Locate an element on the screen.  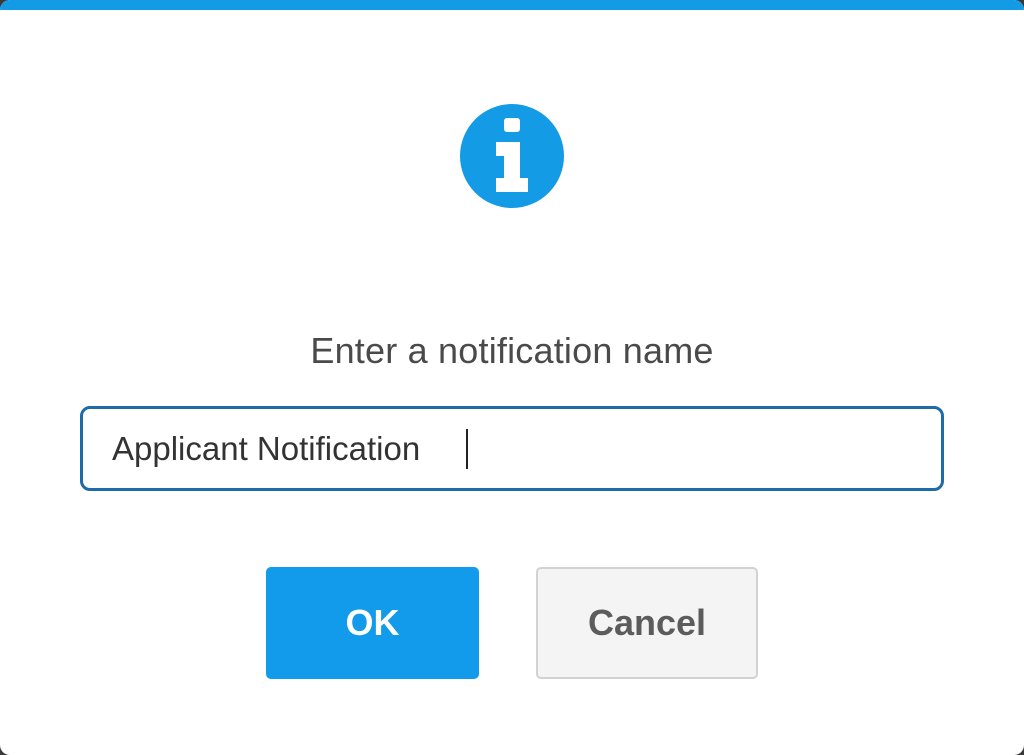
cancel-button: Cancel is located at coordinates (647, 623).